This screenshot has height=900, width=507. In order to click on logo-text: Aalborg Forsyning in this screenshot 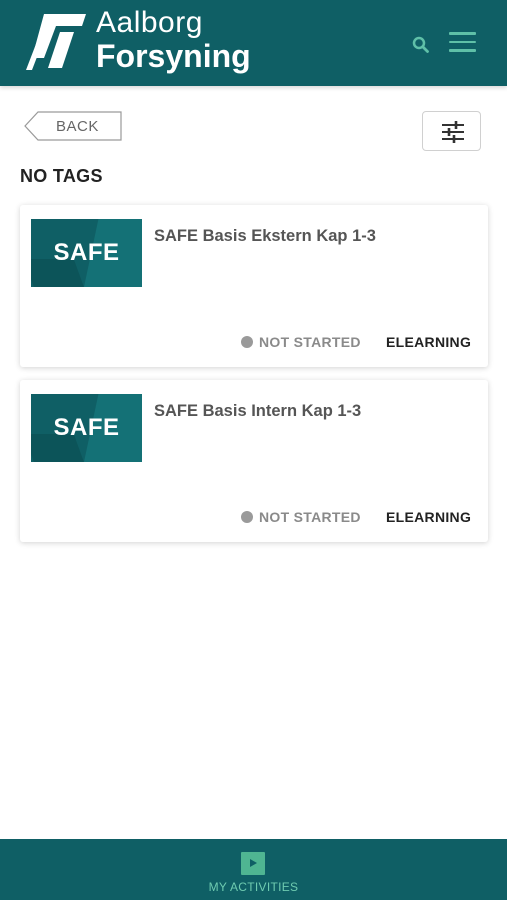, I will do `click(173, 40)`.